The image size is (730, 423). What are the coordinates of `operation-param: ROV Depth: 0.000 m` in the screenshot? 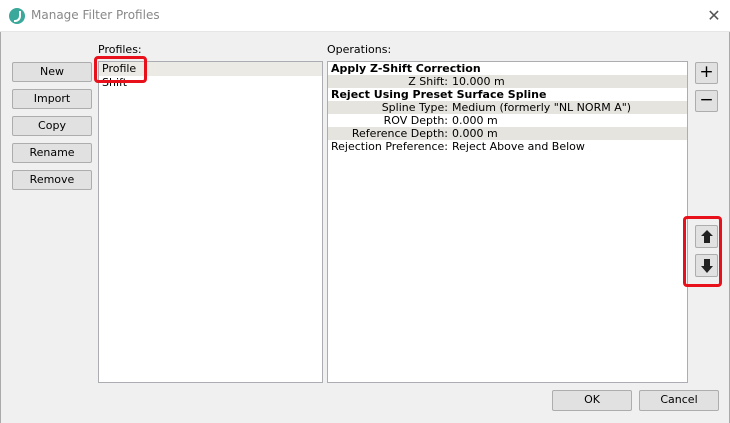 It's located at (507, 120).